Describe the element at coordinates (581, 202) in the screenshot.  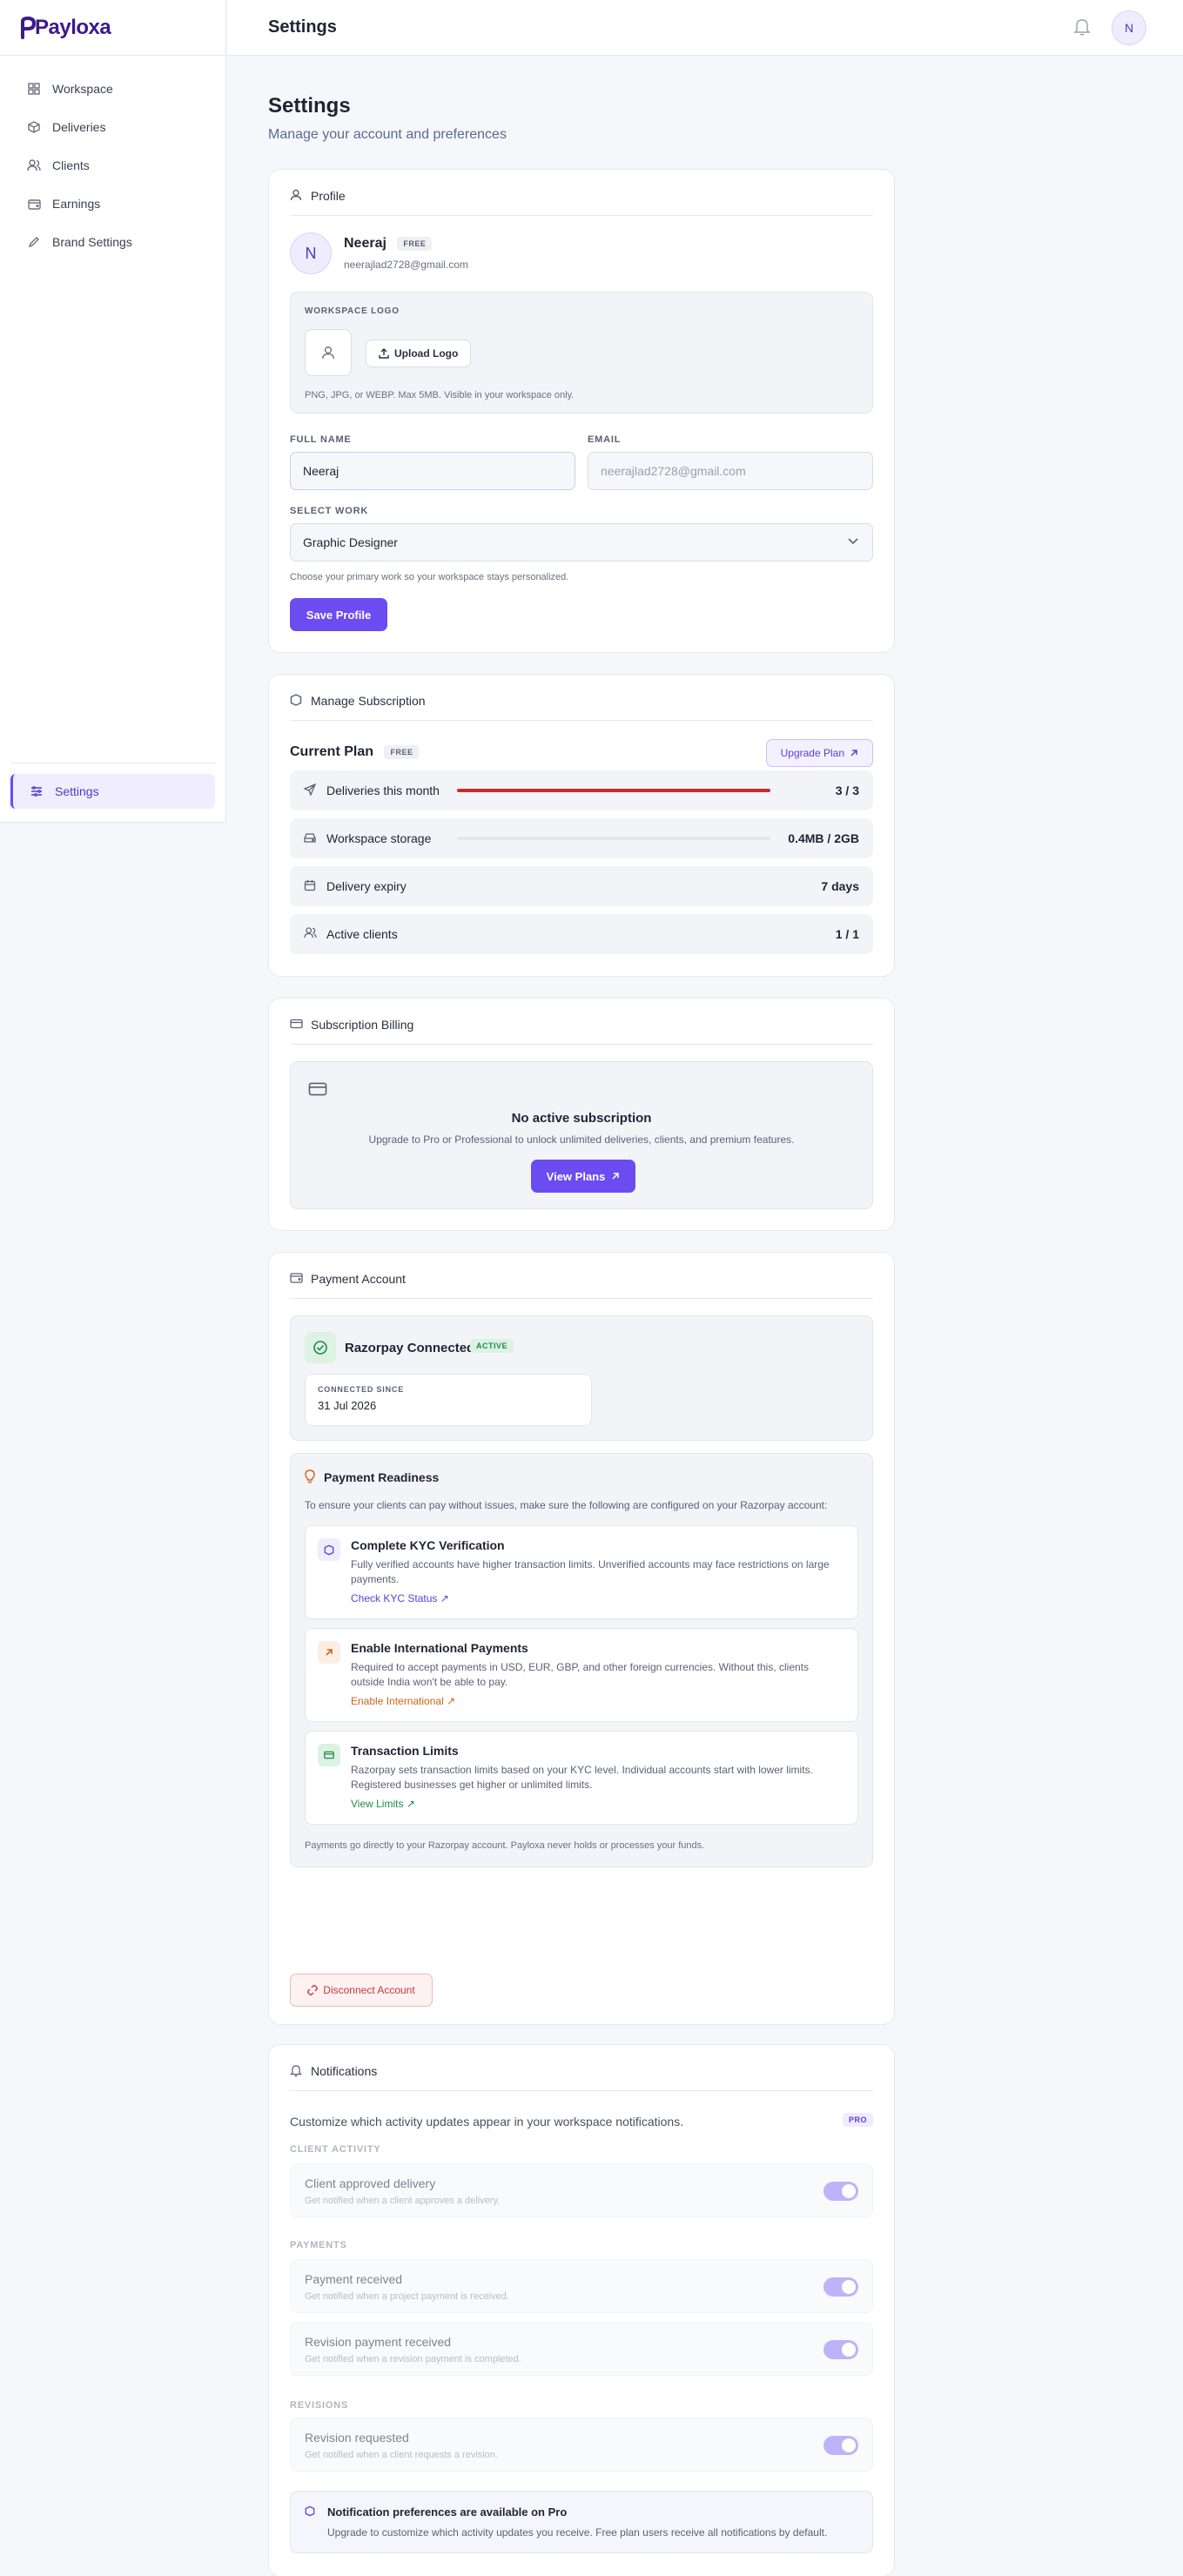
I see `card-header: Profile` at that location.